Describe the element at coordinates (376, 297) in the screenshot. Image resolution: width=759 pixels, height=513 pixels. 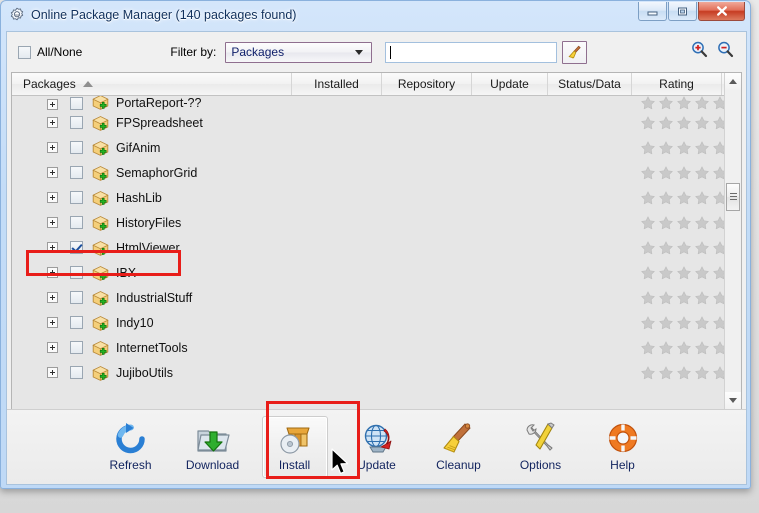
I see `table-row: IndustrialStuff` at that location.